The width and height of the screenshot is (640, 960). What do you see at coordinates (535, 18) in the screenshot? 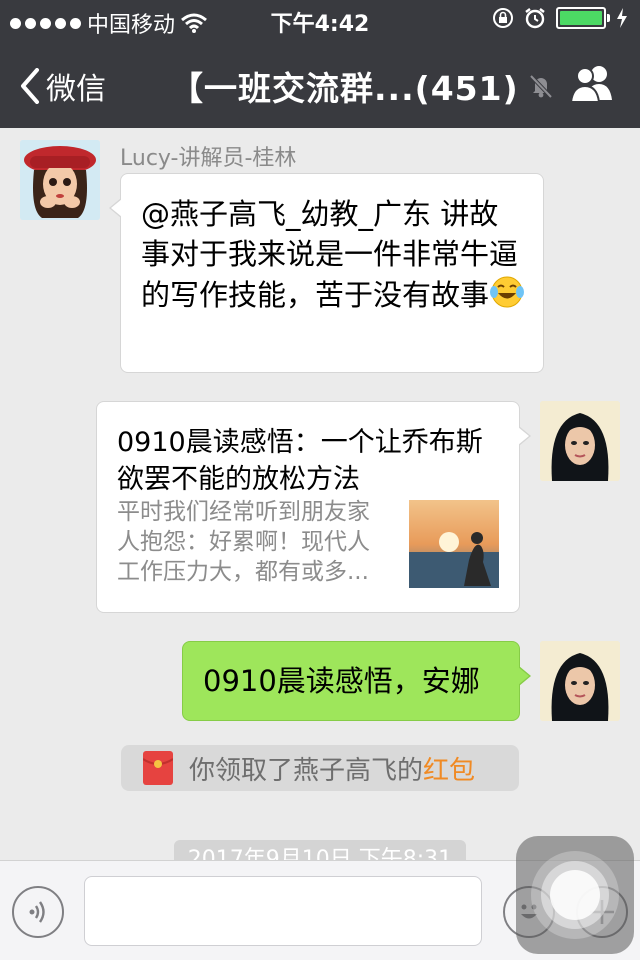
I see `alarm-icon` at bounding box center [535, 18].